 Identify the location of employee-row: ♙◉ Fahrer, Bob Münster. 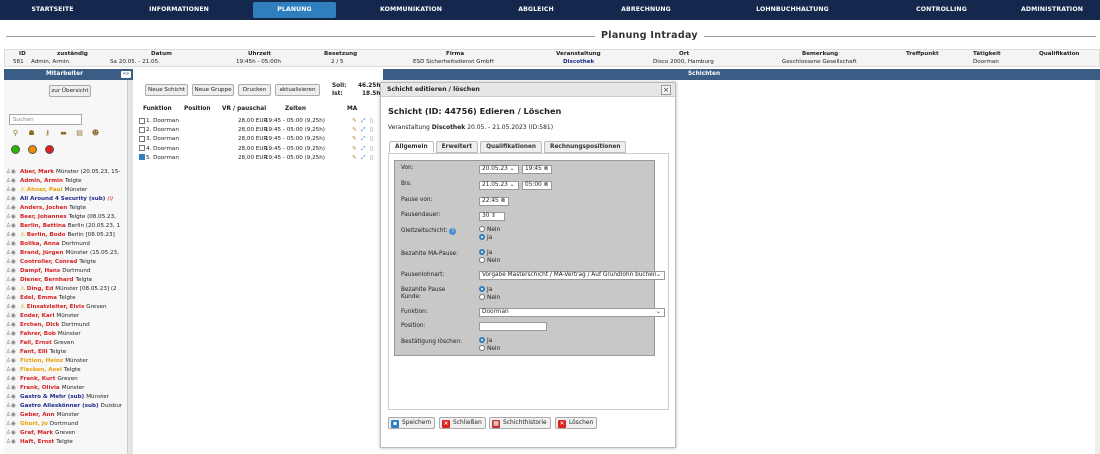
(66, 334).